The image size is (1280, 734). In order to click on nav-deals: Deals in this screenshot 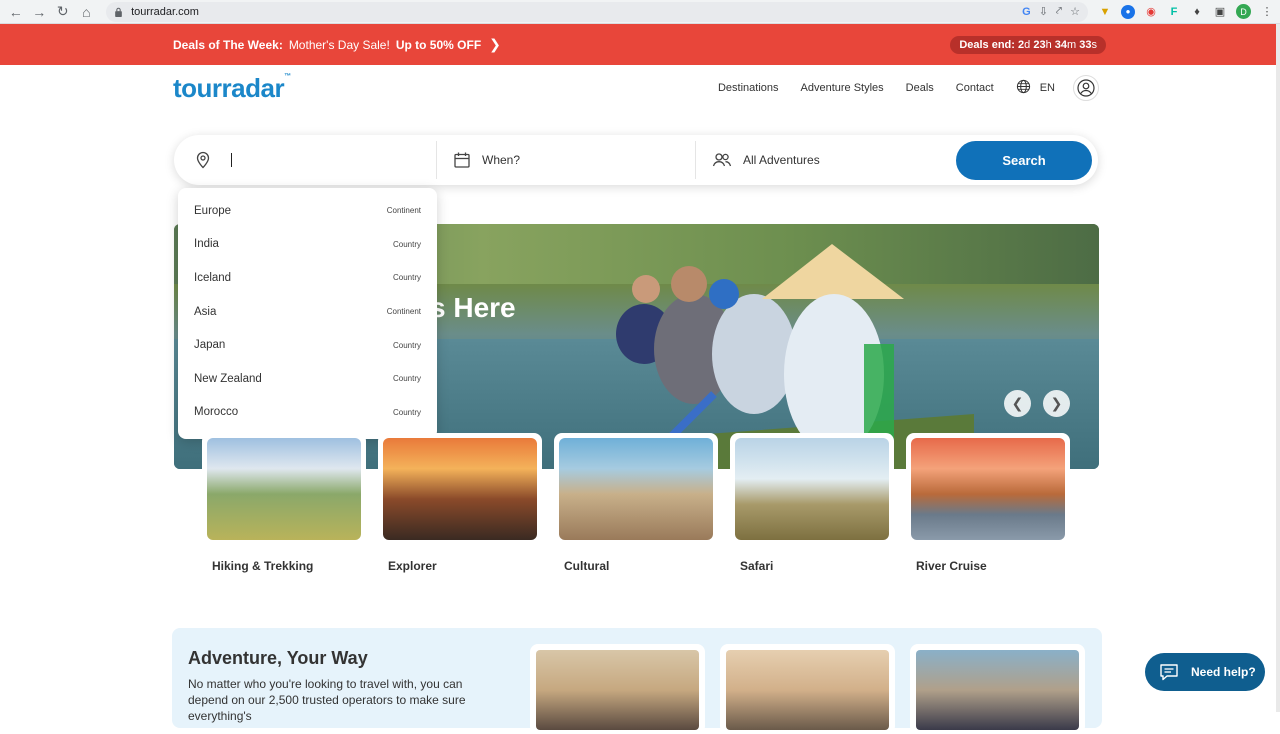, I will do `click(920, 88)`.